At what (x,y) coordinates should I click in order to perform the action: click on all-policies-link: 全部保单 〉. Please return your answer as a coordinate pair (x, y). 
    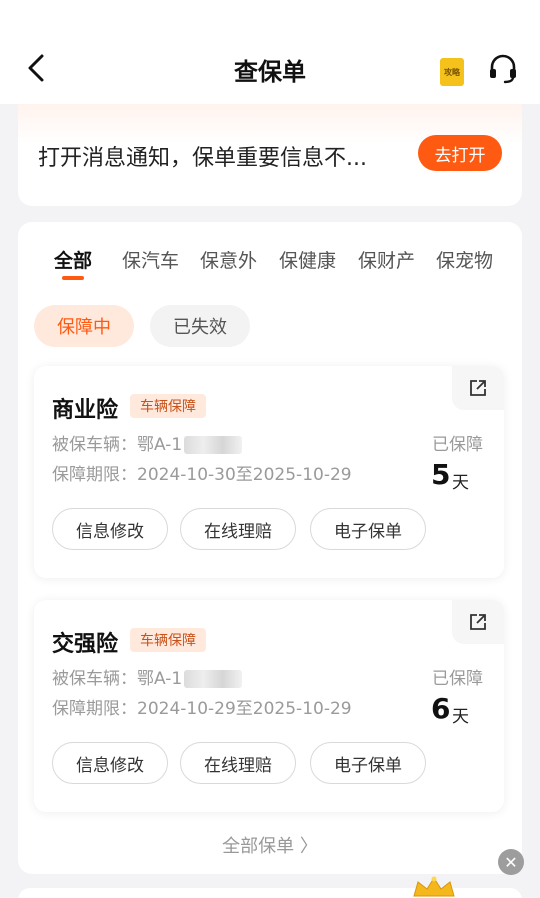
    Looking at the image, I should click on (270, 845).